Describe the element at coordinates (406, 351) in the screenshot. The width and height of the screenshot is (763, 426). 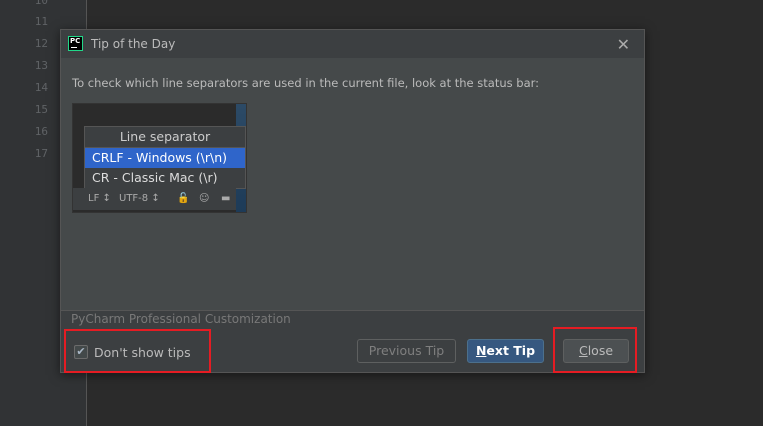
I see `previous-tip-button: Previous Tip` at that location.